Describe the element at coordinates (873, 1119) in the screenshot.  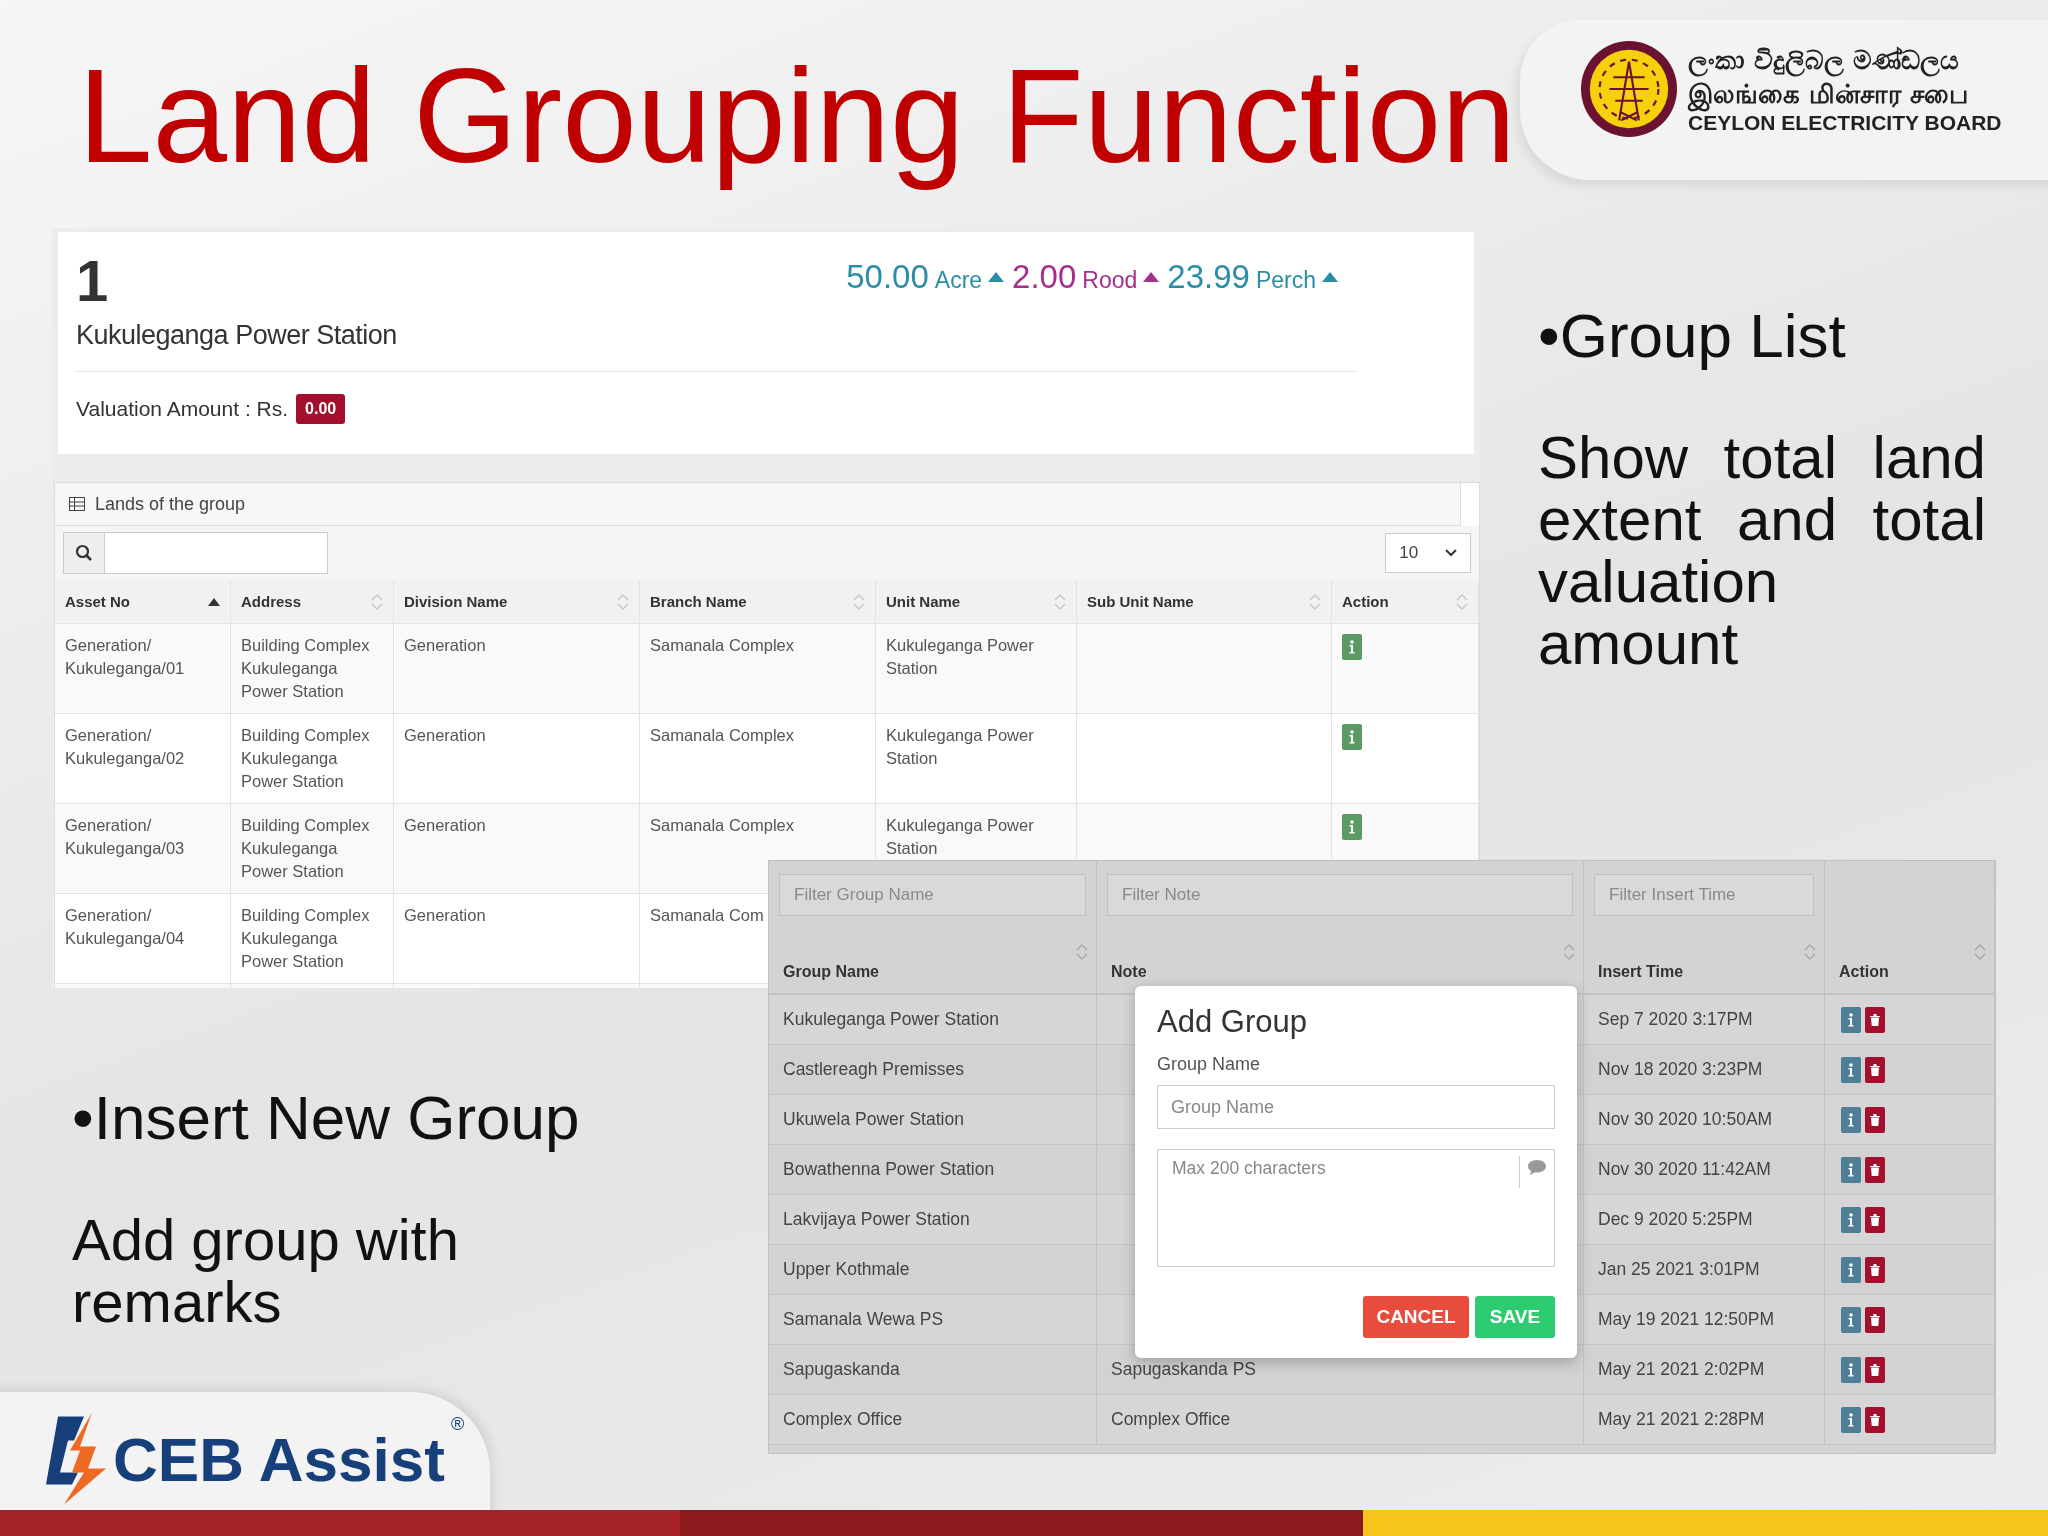
I see `table-cell: Ukuwela Power Station` at that location.